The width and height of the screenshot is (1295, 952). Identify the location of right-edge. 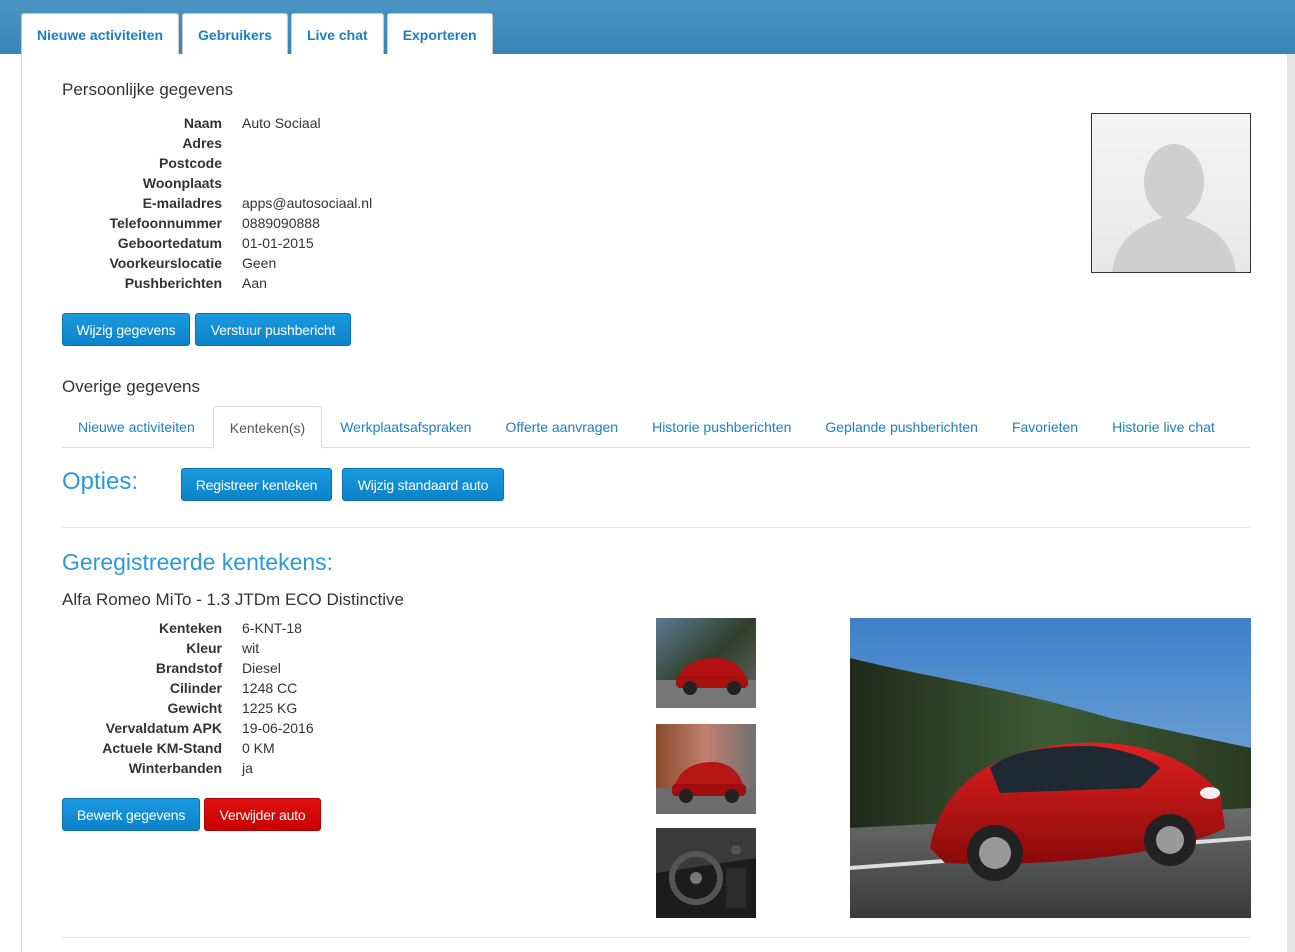
(1291, 503).